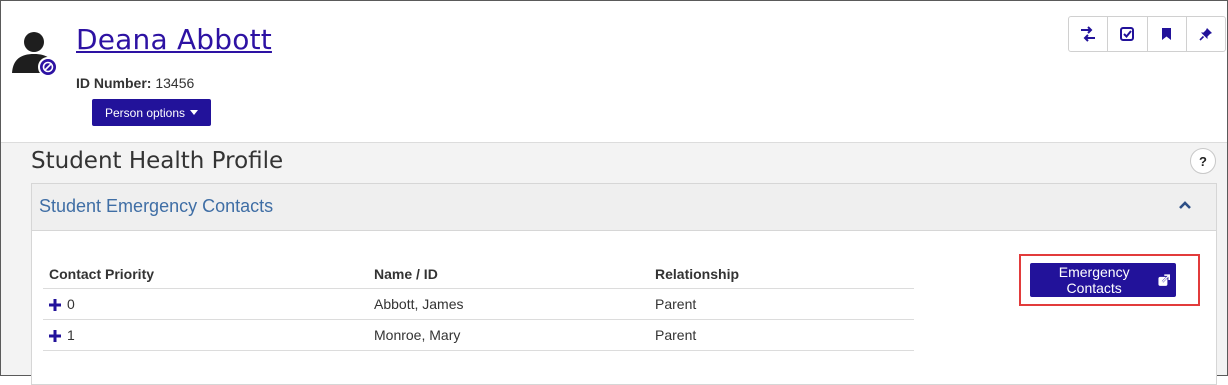 The width and height of the screenshot is (1228, 385). What do you see at coordinates (205, 275) in the screenshot?
I see `column-header: Contact Priority` at bounding box center [205, 275].